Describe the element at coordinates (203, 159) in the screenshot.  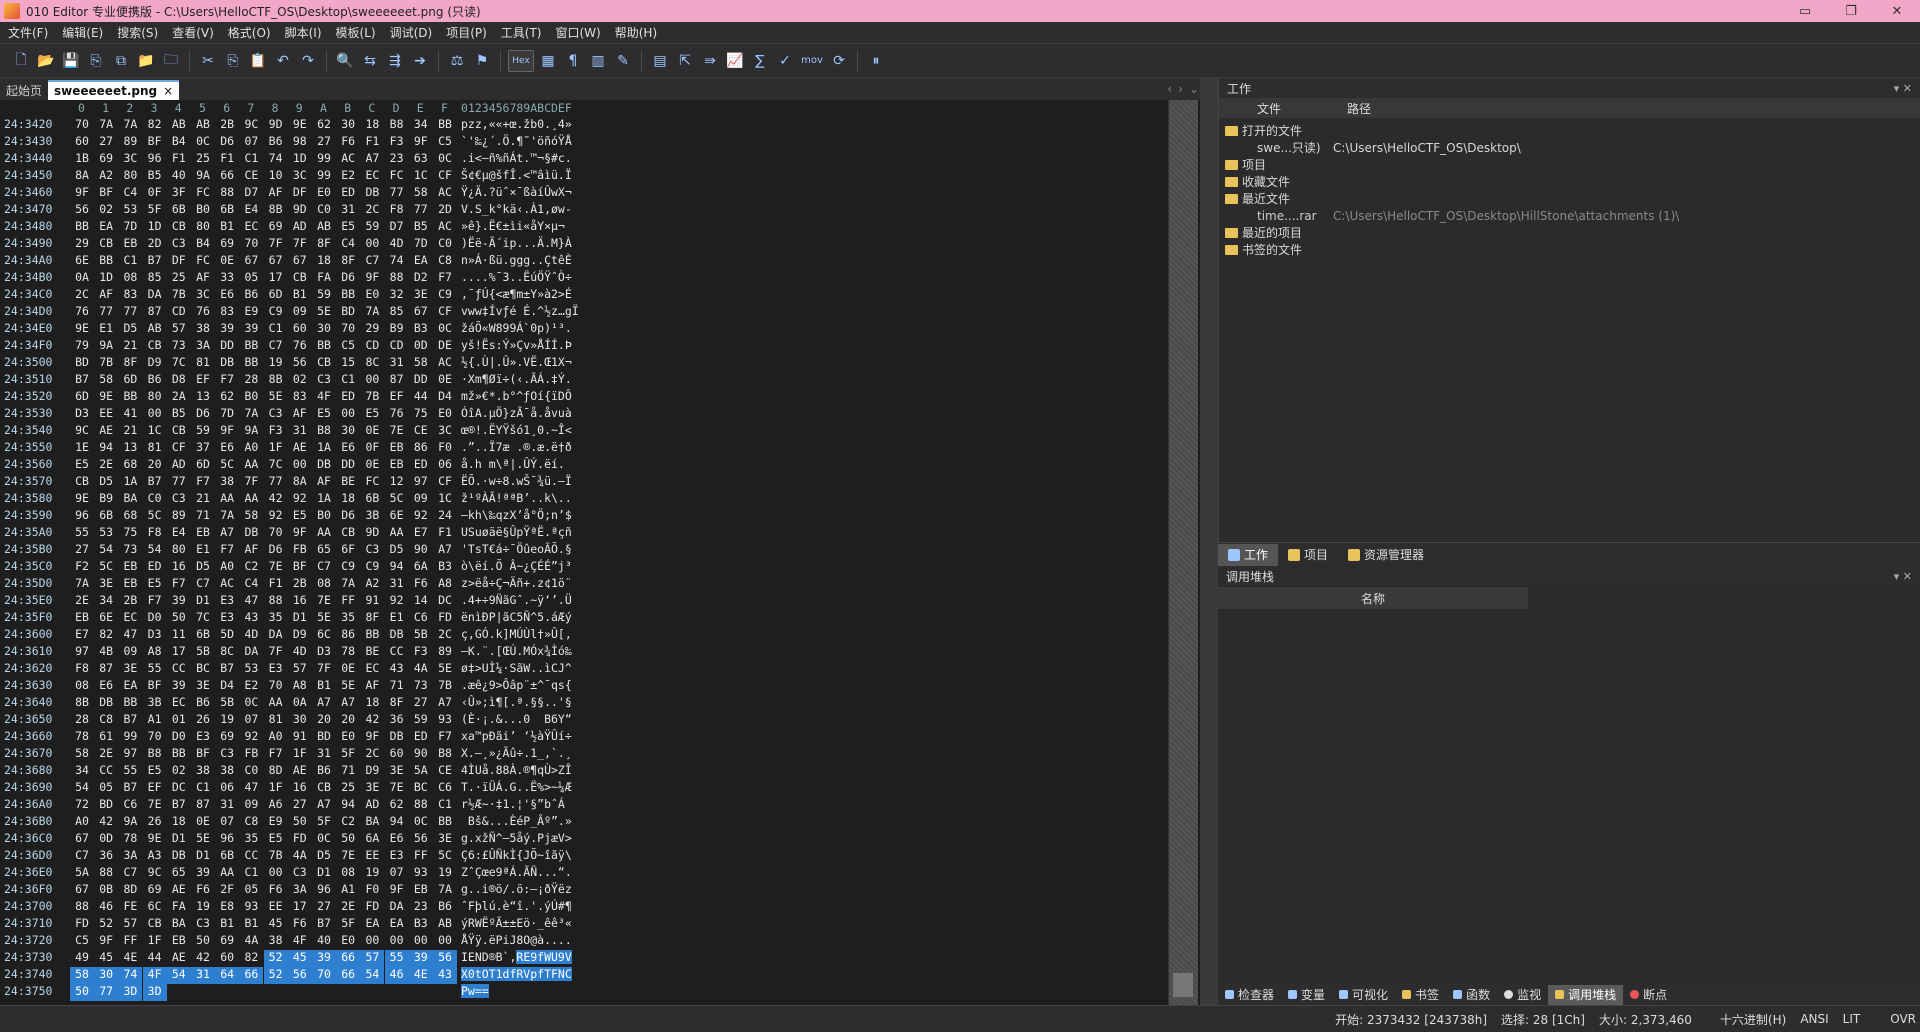
I see `hex-byte: 25` at that location.